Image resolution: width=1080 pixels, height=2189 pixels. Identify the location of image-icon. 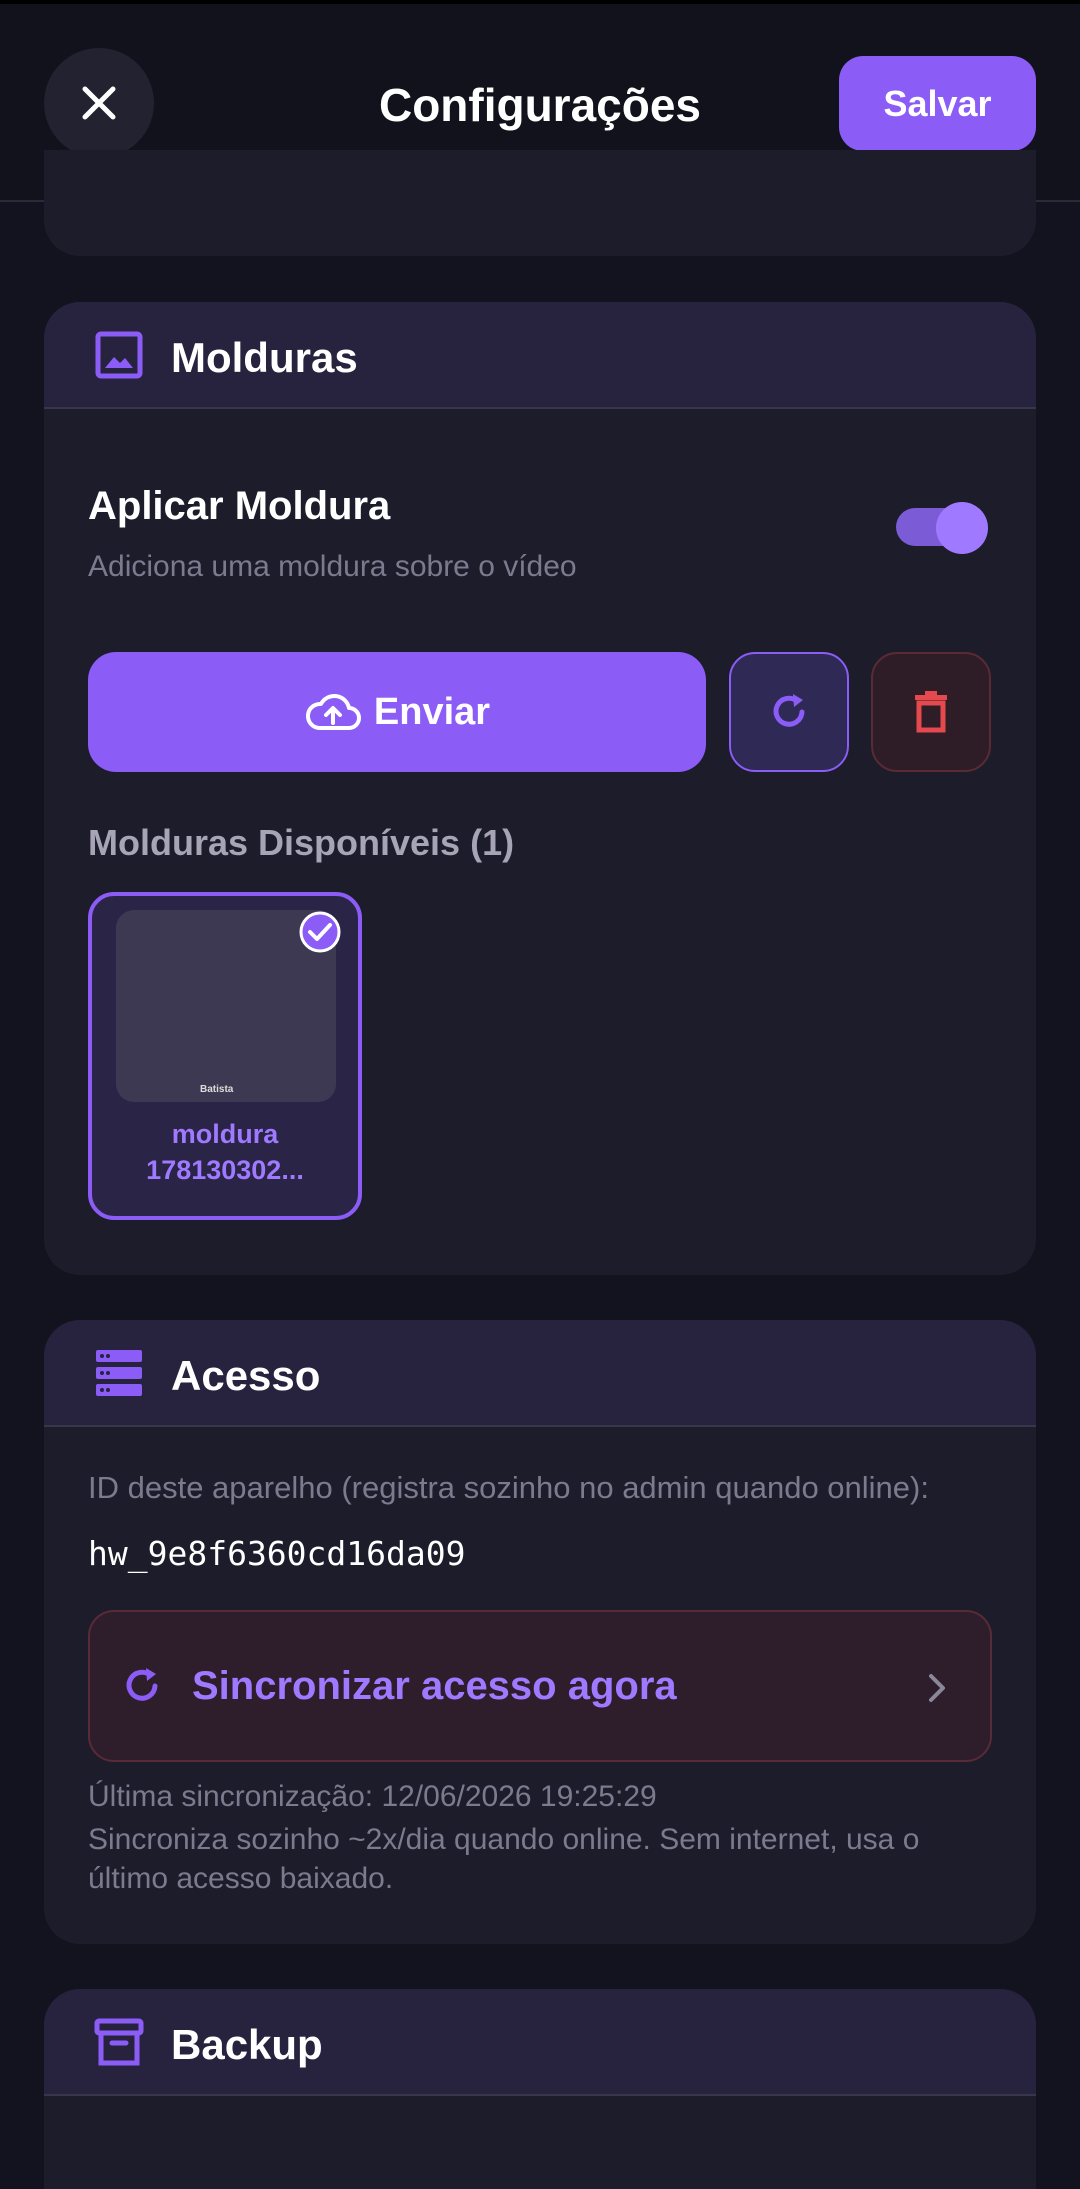
(119, 355).